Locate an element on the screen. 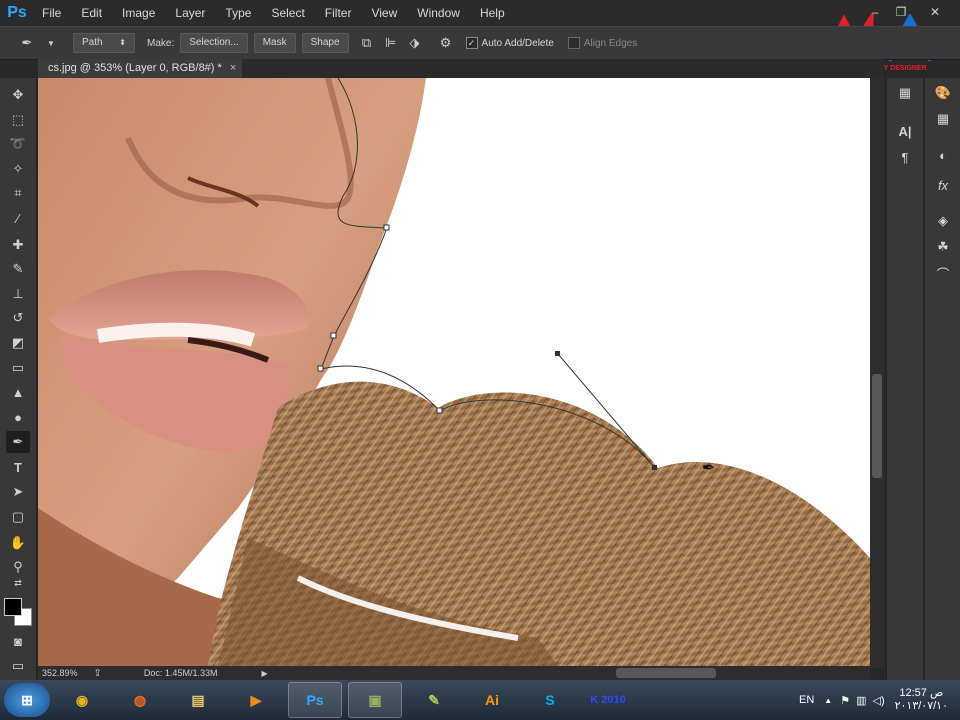 This screenshot has height=720, width=960. document-tab-bar: cs.jpg @ 353% (Layer 0, RGB/8#) * × is located at coordinates (461, 68).